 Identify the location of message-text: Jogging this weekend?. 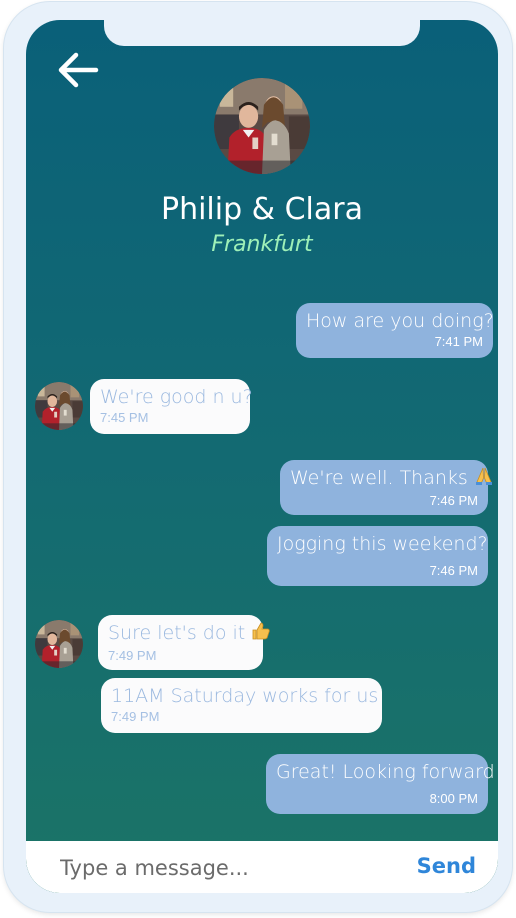
(382, 544).